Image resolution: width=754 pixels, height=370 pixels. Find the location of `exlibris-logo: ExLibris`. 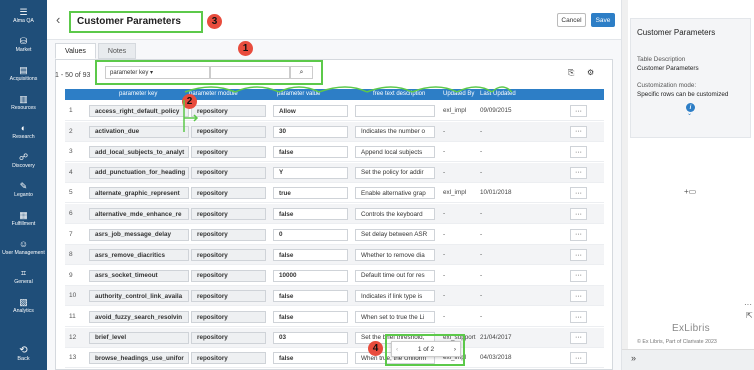

exlibris-logo: ExLibris is located at coordinates (691, 328).